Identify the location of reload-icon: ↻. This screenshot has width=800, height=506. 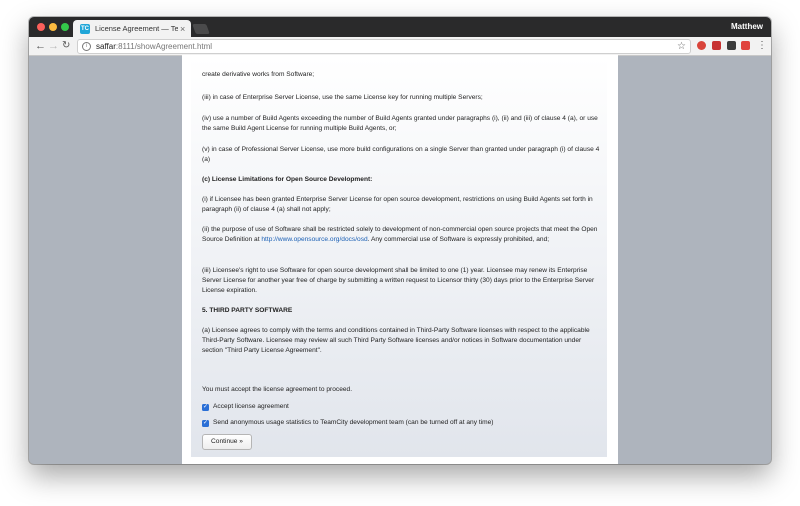
(66, 46).